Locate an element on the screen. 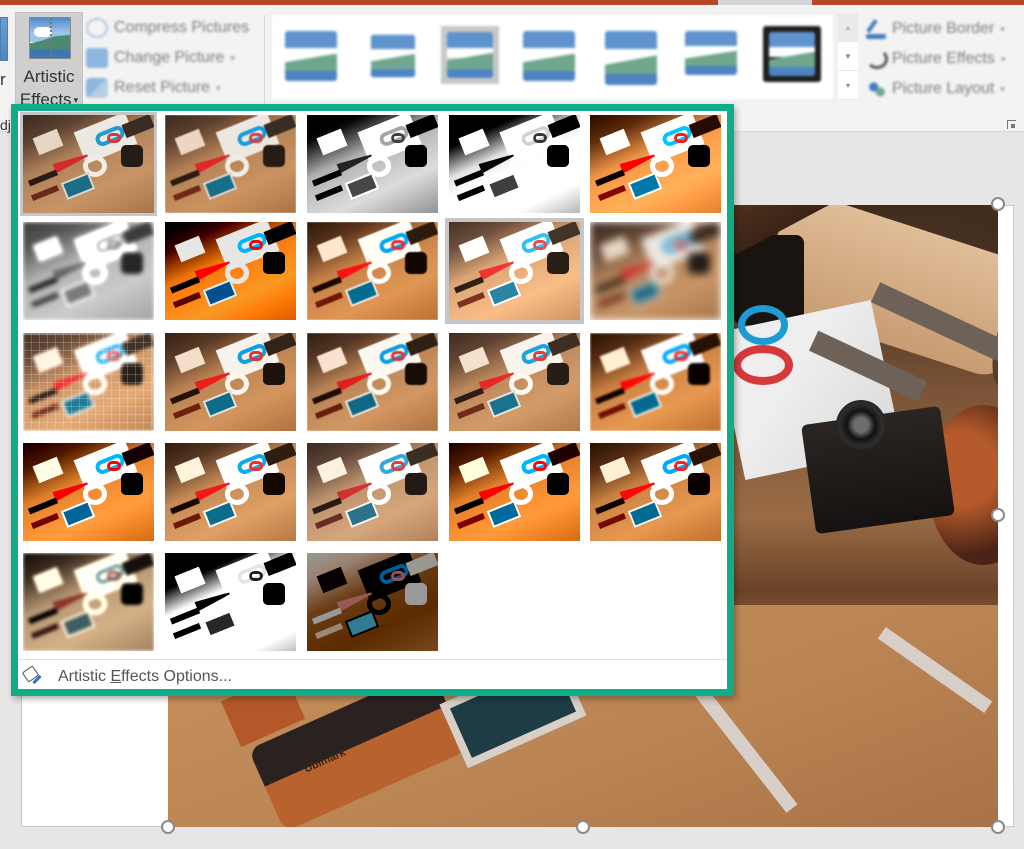 The width and height of the screenshot is (1024, 849). artistic-effect-pencil-grayscale is located at coordinates (372, 164).